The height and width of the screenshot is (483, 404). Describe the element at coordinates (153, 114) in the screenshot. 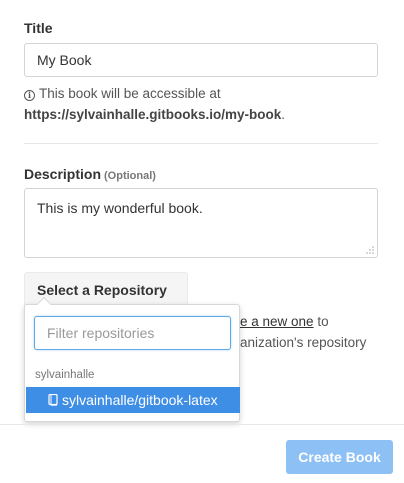

I see `book-url: https://sylvainhalle.gitbooks.io/my-book` at that location.